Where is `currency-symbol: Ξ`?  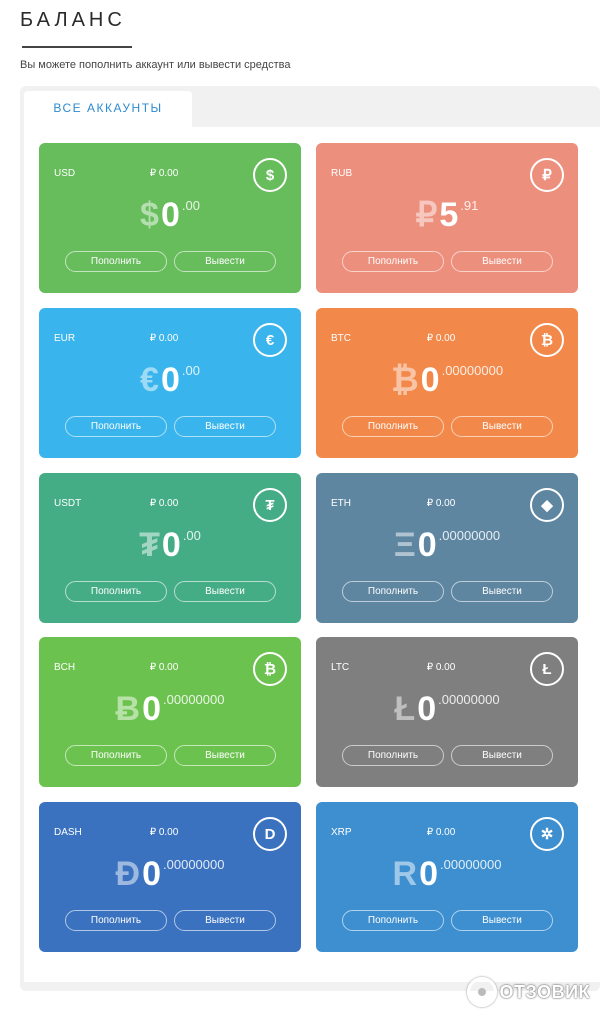 currency-symbol: Ξ is located at coordinates (404, 545).